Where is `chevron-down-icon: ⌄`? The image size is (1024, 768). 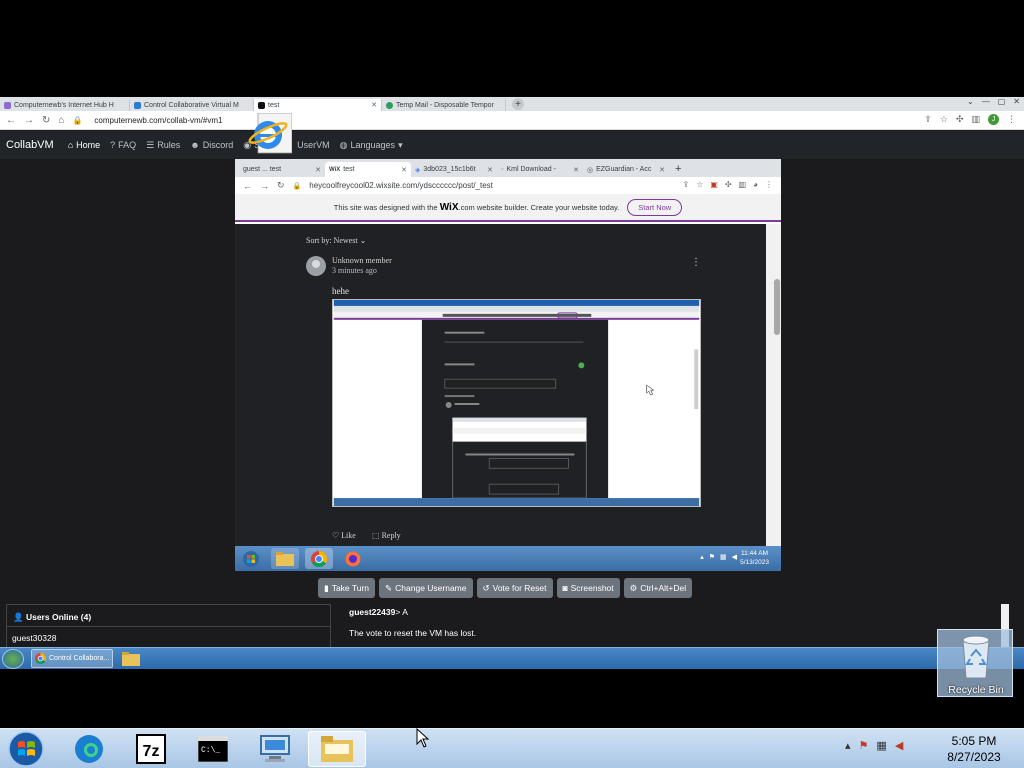 chevron-down-icon: ⌄ is located at coordinates (970, 101).